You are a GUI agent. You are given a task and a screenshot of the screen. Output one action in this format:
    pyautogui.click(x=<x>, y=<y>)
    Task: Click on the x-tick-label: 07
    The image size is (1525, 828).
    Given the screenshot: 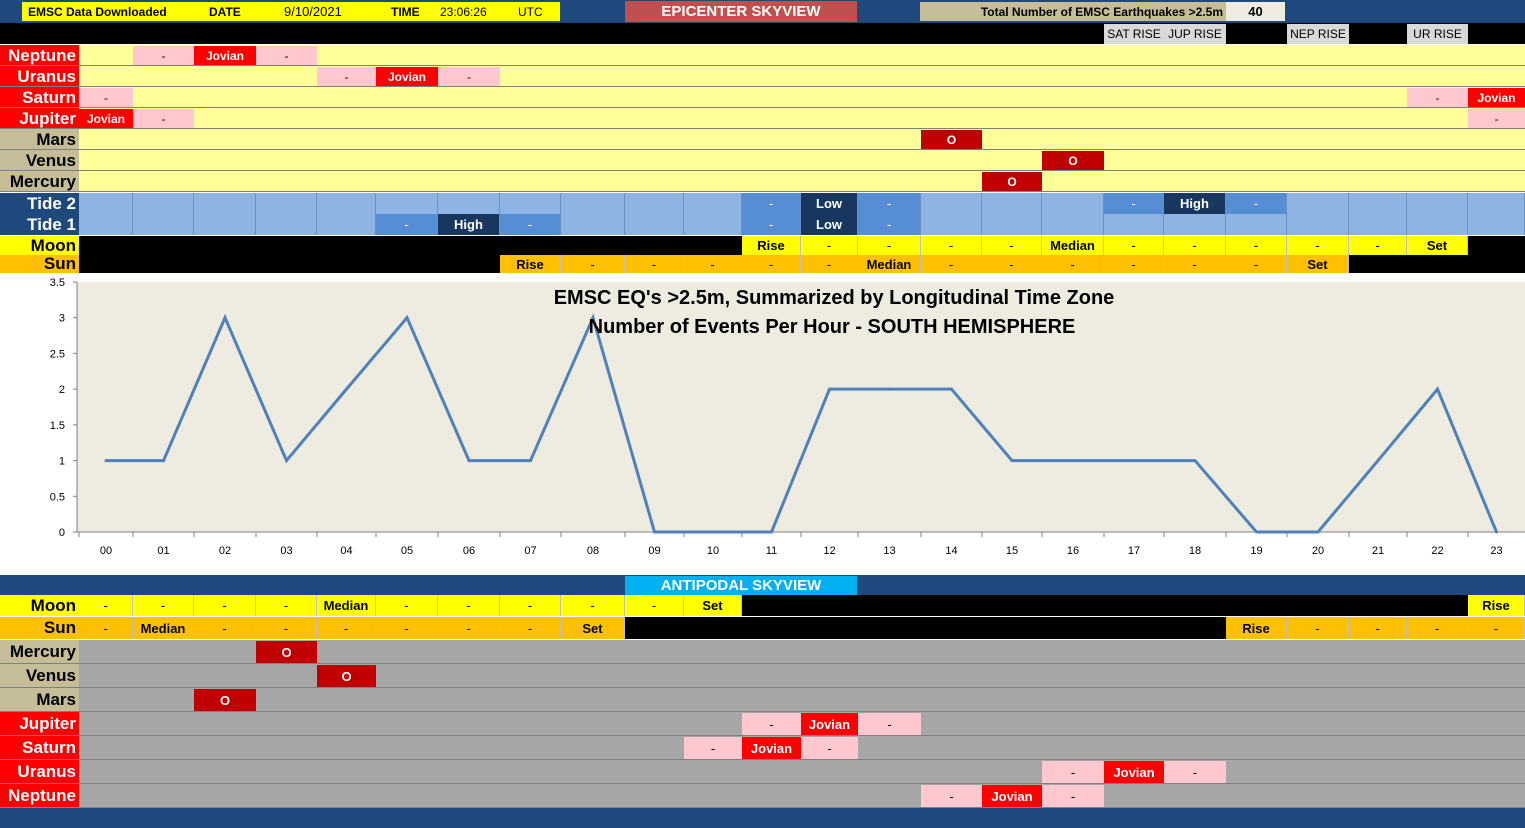 What is the action you would take?
    pyautogui.click(x=530, y=551)
    